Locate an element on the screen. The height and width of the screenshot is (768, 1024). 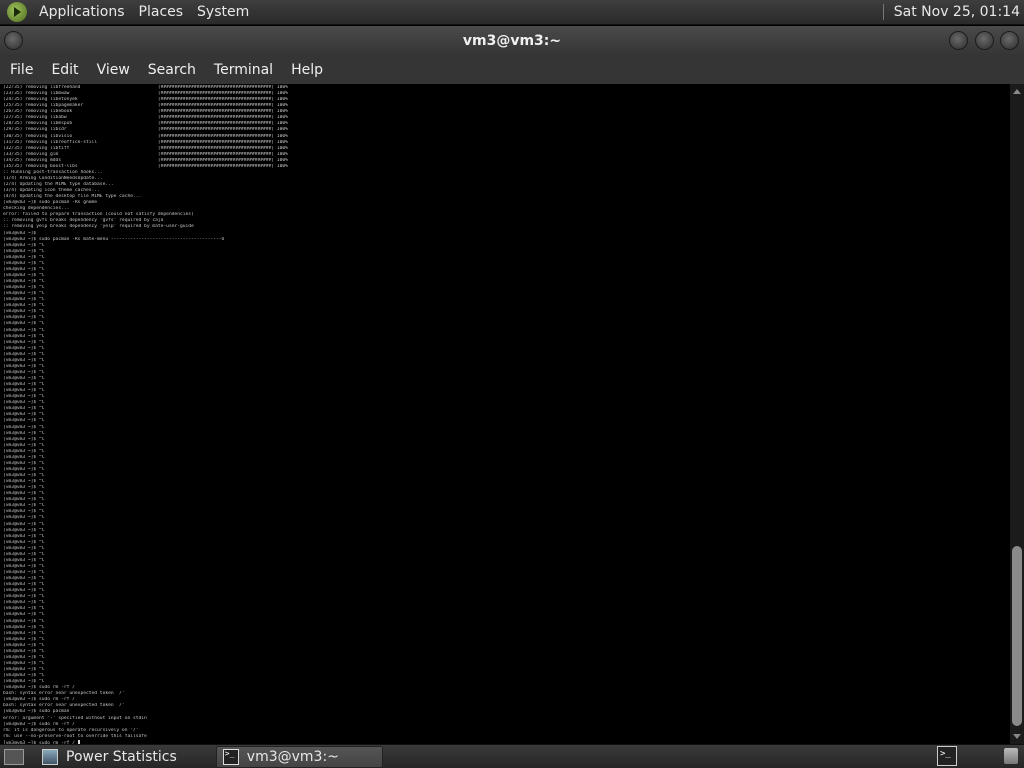
distro-logo-icon is located at coordinates (17, 12).